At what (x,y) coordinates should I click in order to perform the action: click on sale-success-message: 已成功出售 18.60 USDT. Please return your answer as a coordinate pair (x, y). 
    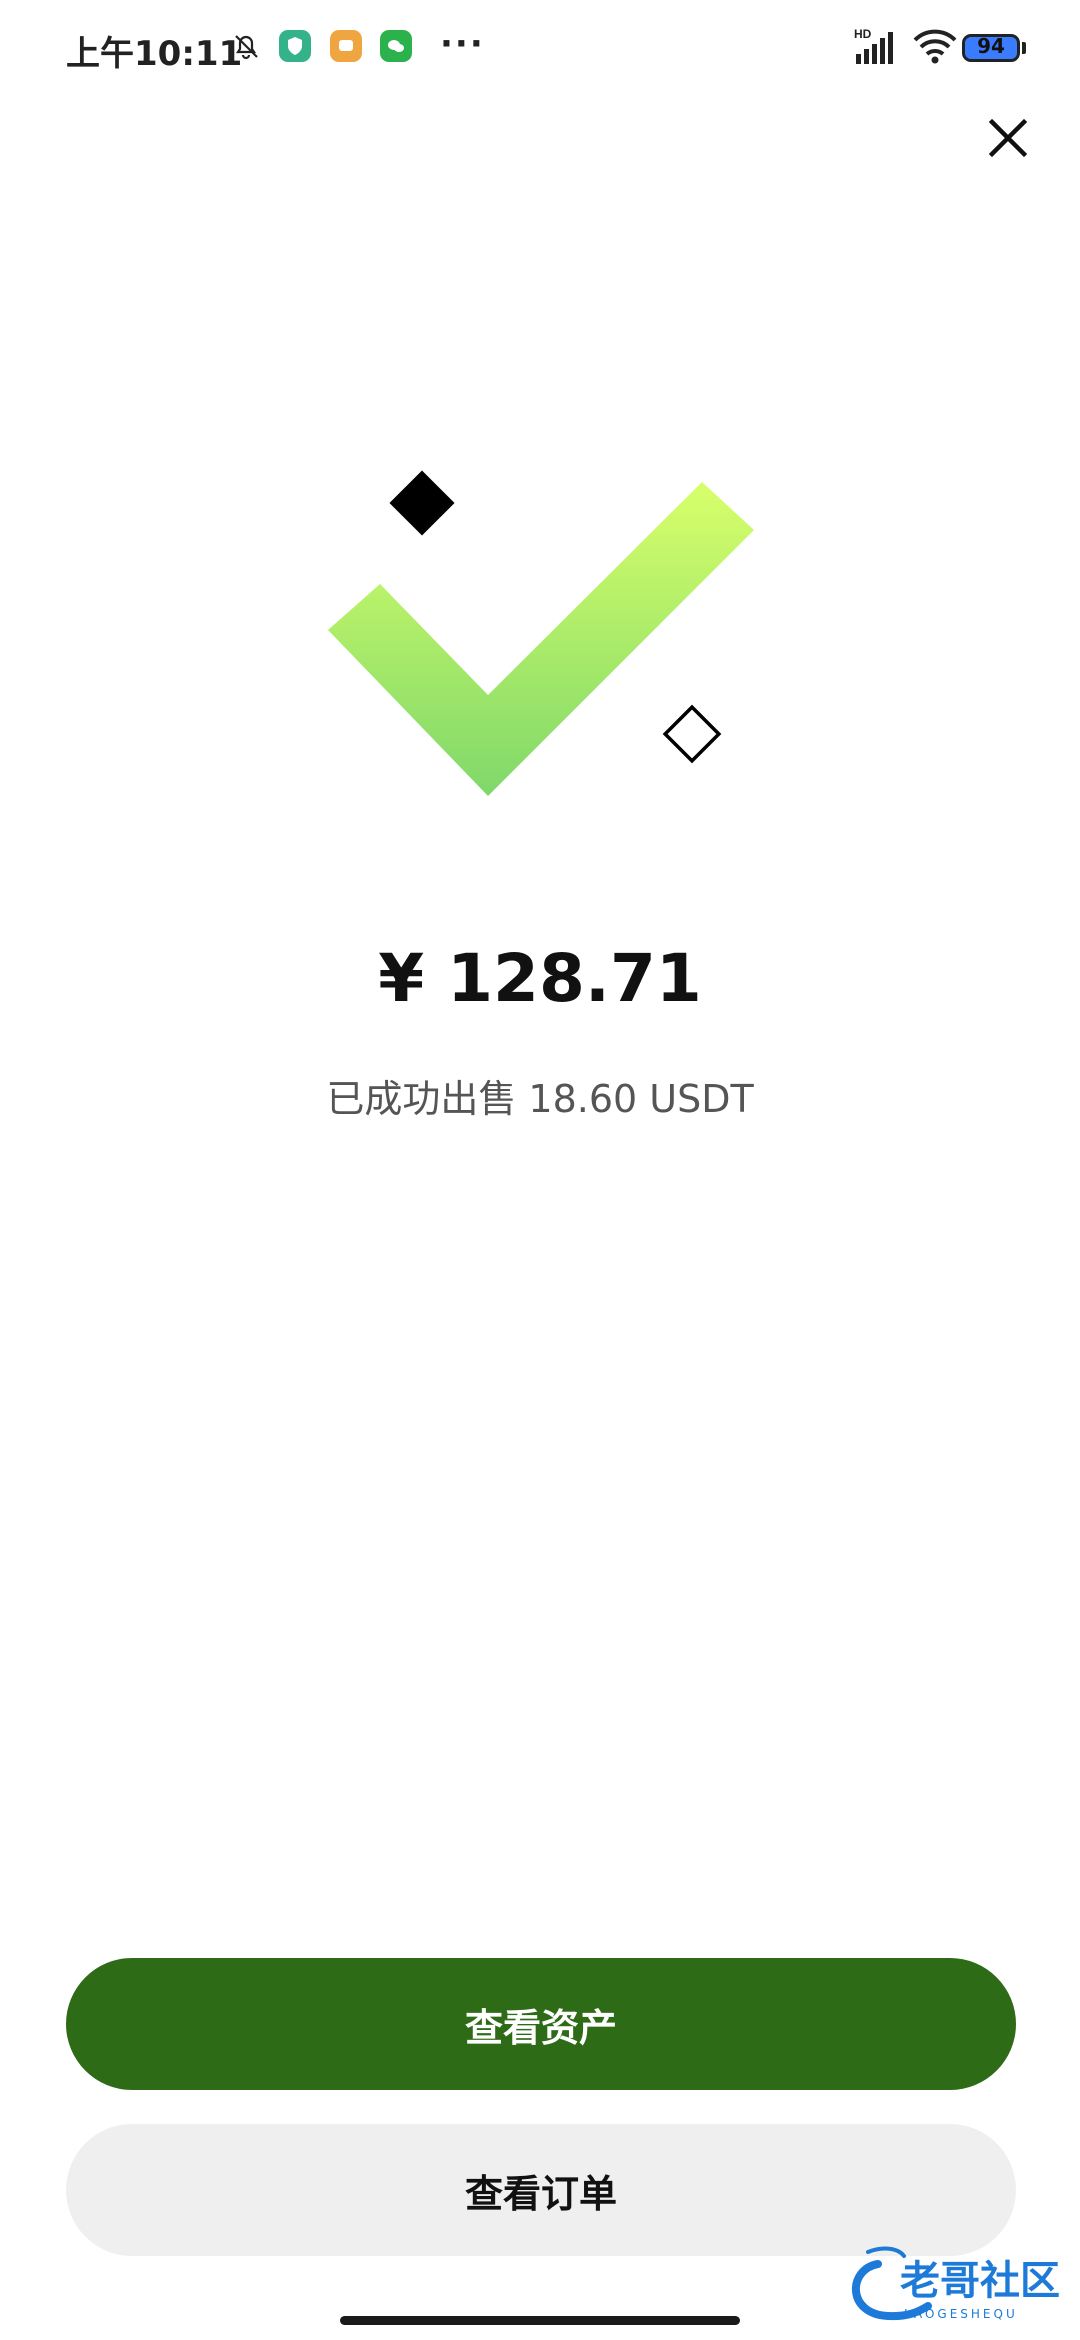
    Looking at the image, I should click on (540, 1099).